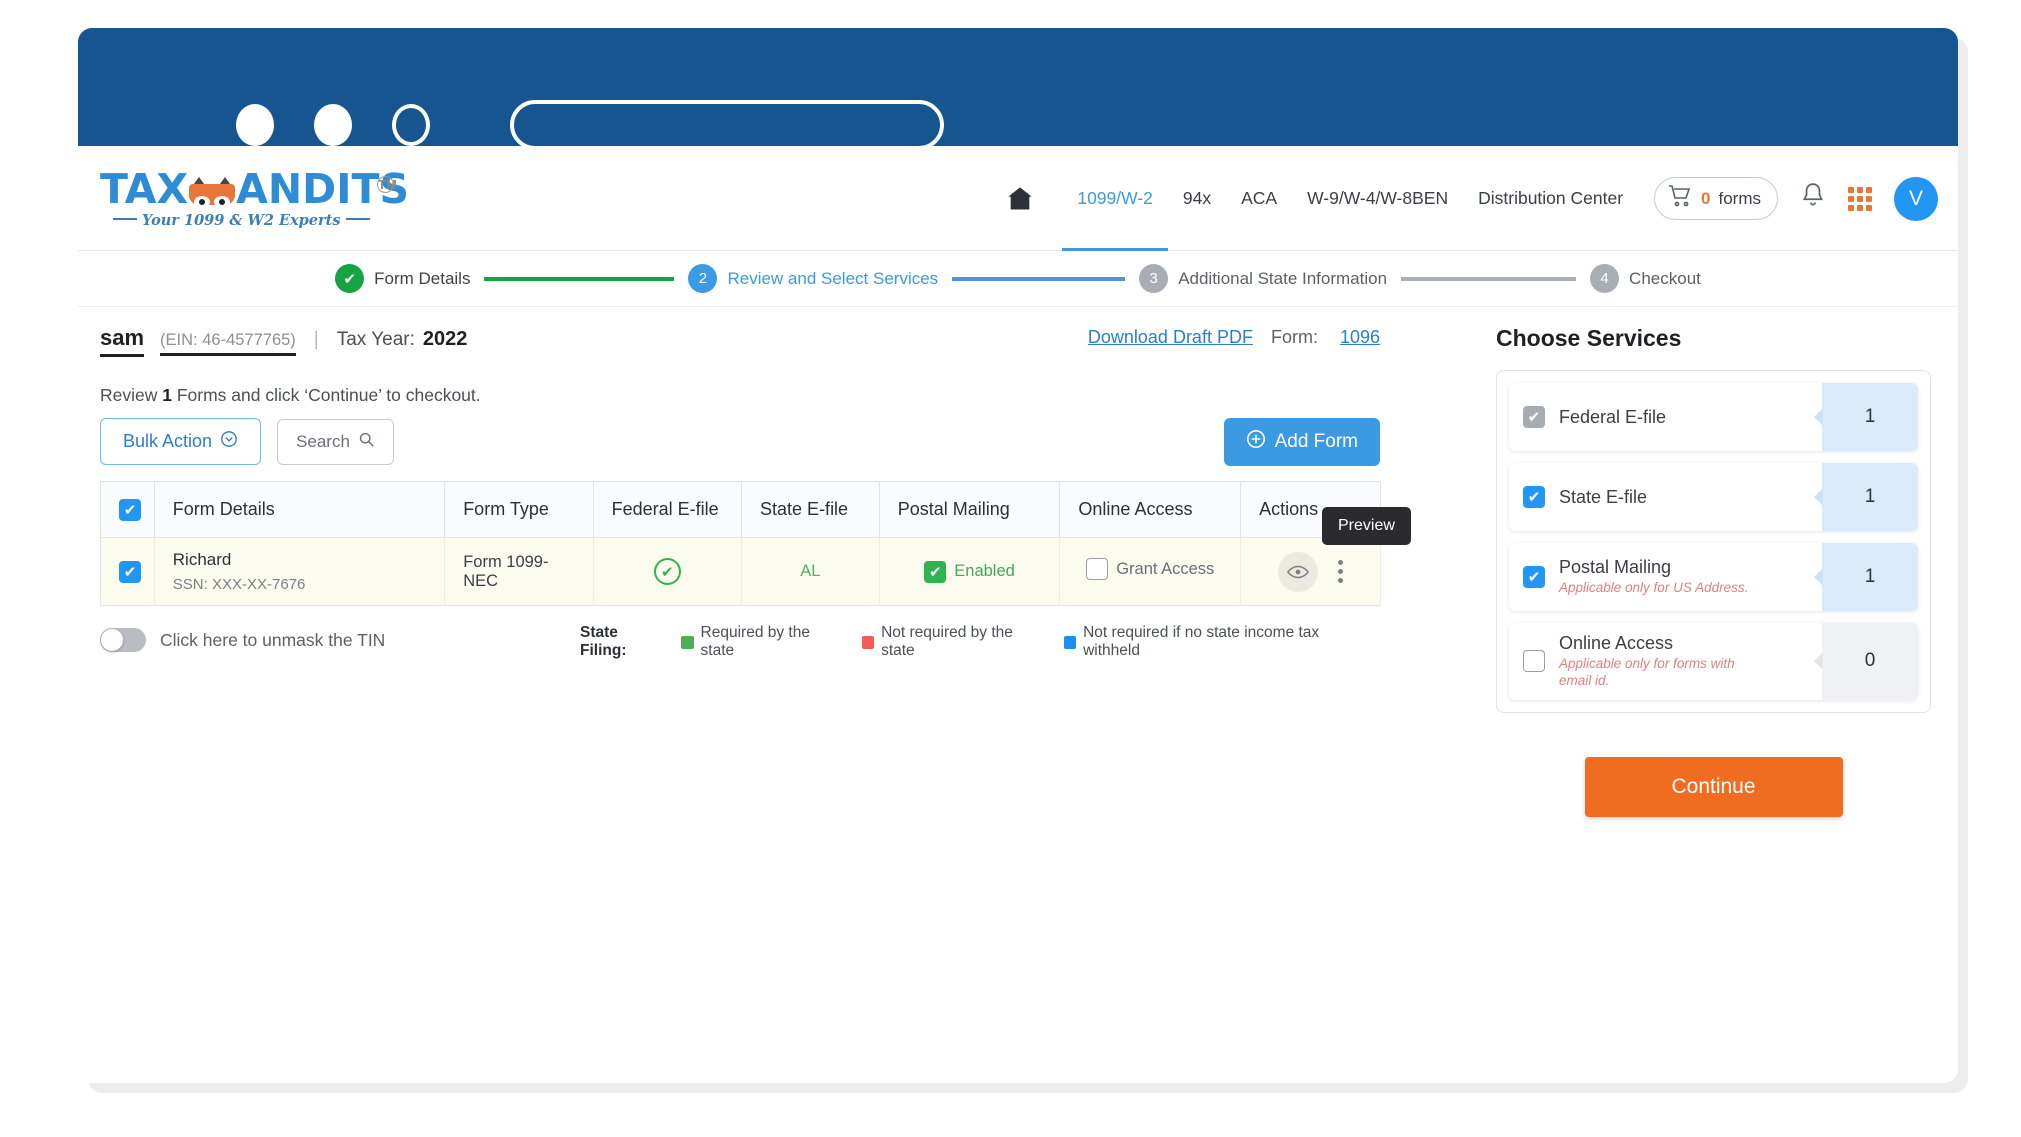 This screenshot has height=1137, width=2021. I want to click on service-row-federal-efile: ✔ Federal E-file 1, so click(1713, 417).